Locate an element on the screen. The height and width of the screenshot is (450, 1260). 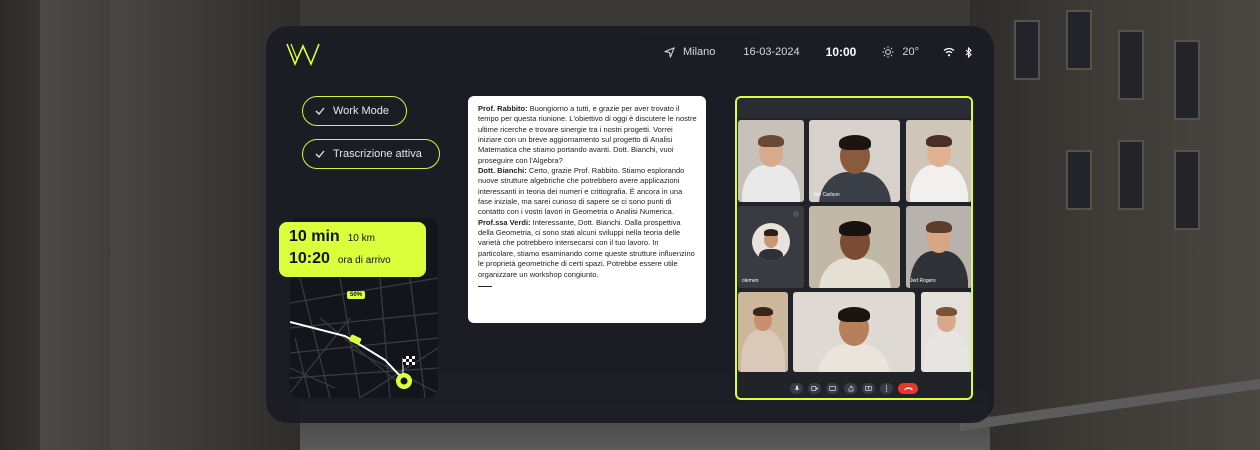
call-top-bar is located at coordinates (854, 108).